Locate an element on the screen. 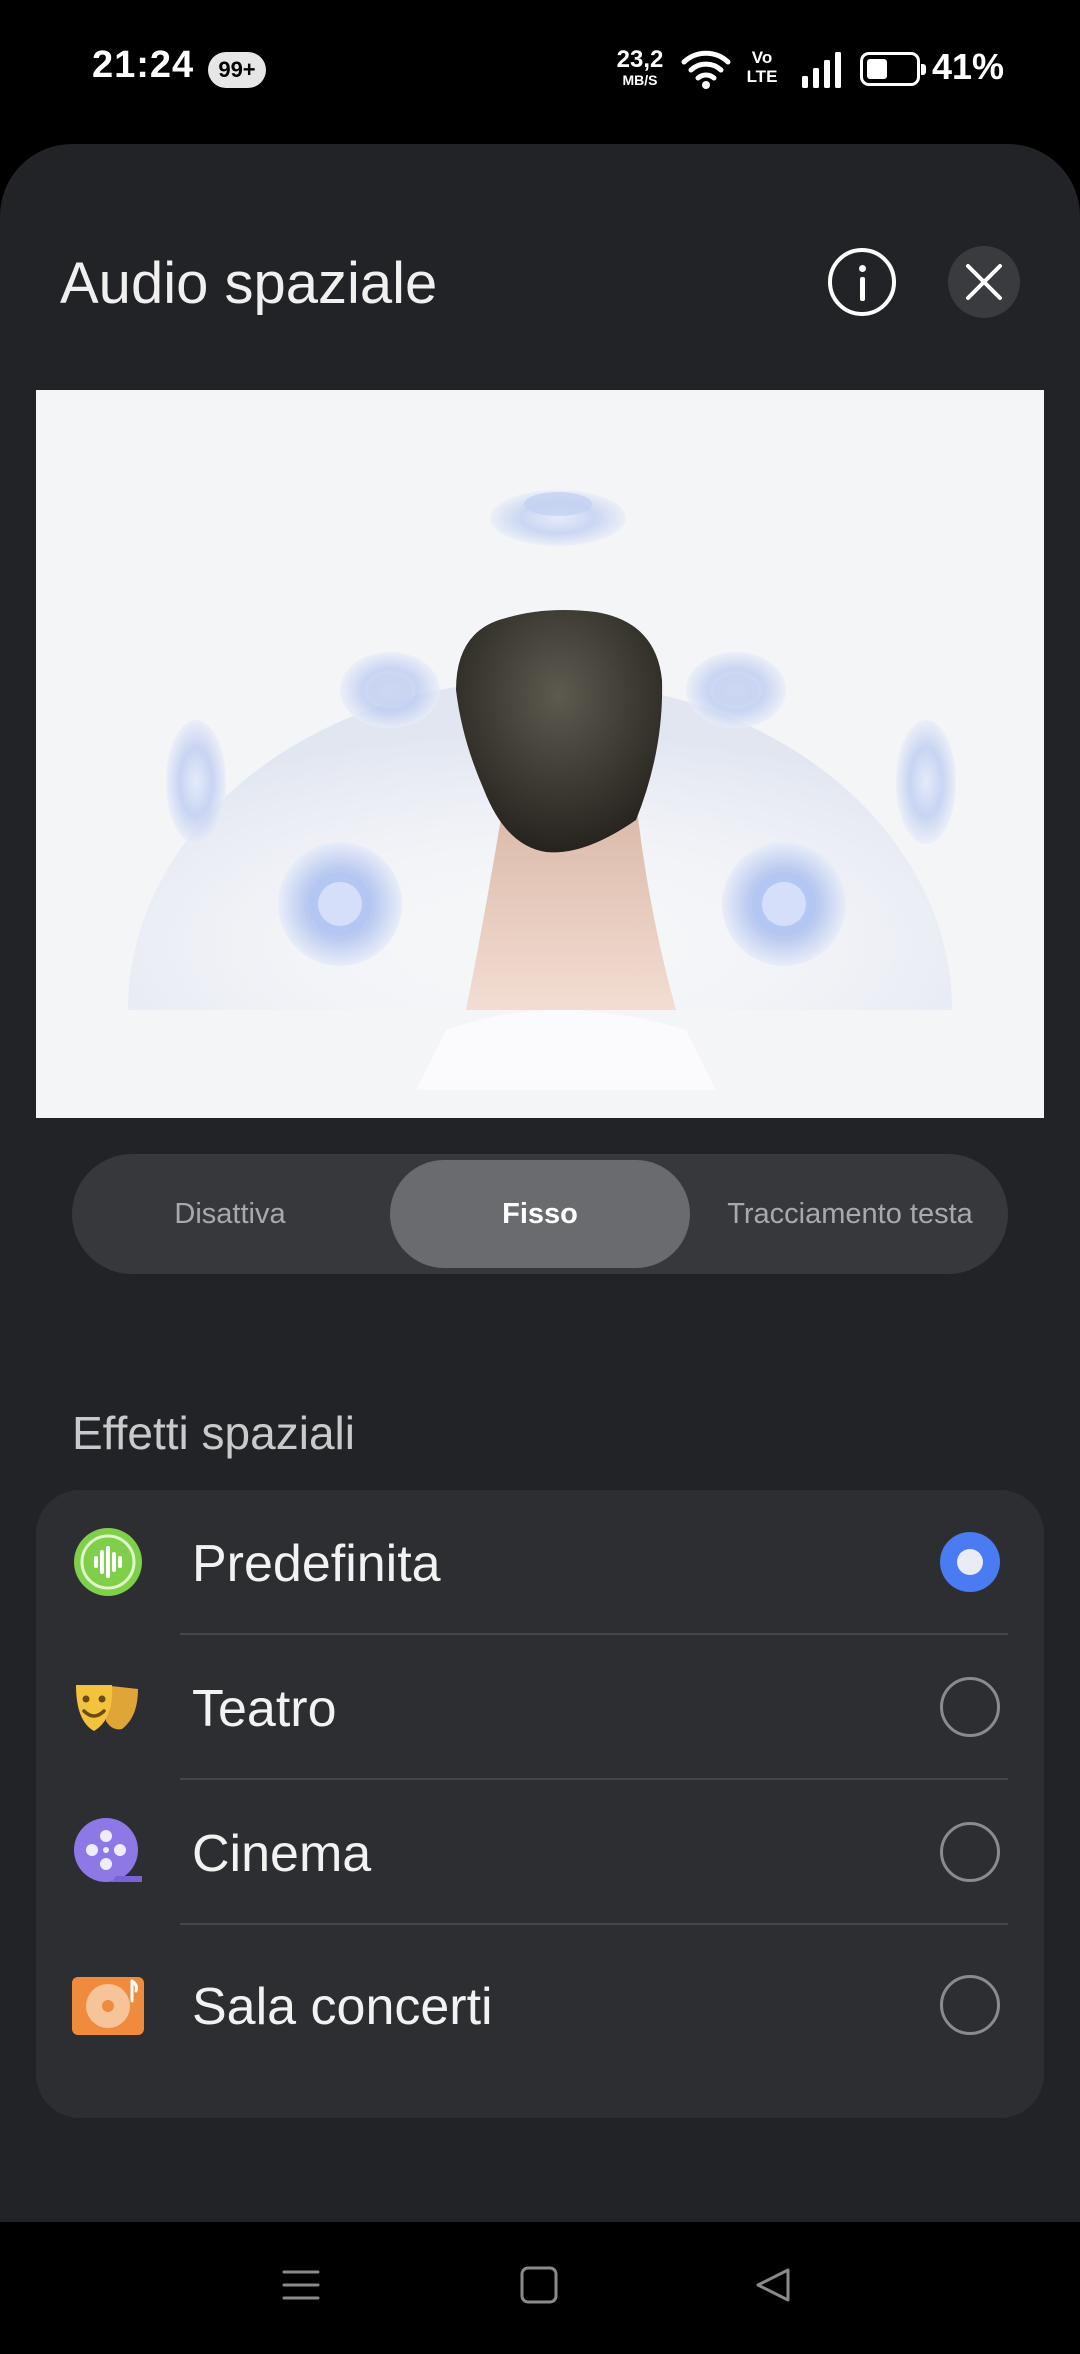  section-title-spatial-effects: Effetti spaziali is located at coordinates (213, 1433).